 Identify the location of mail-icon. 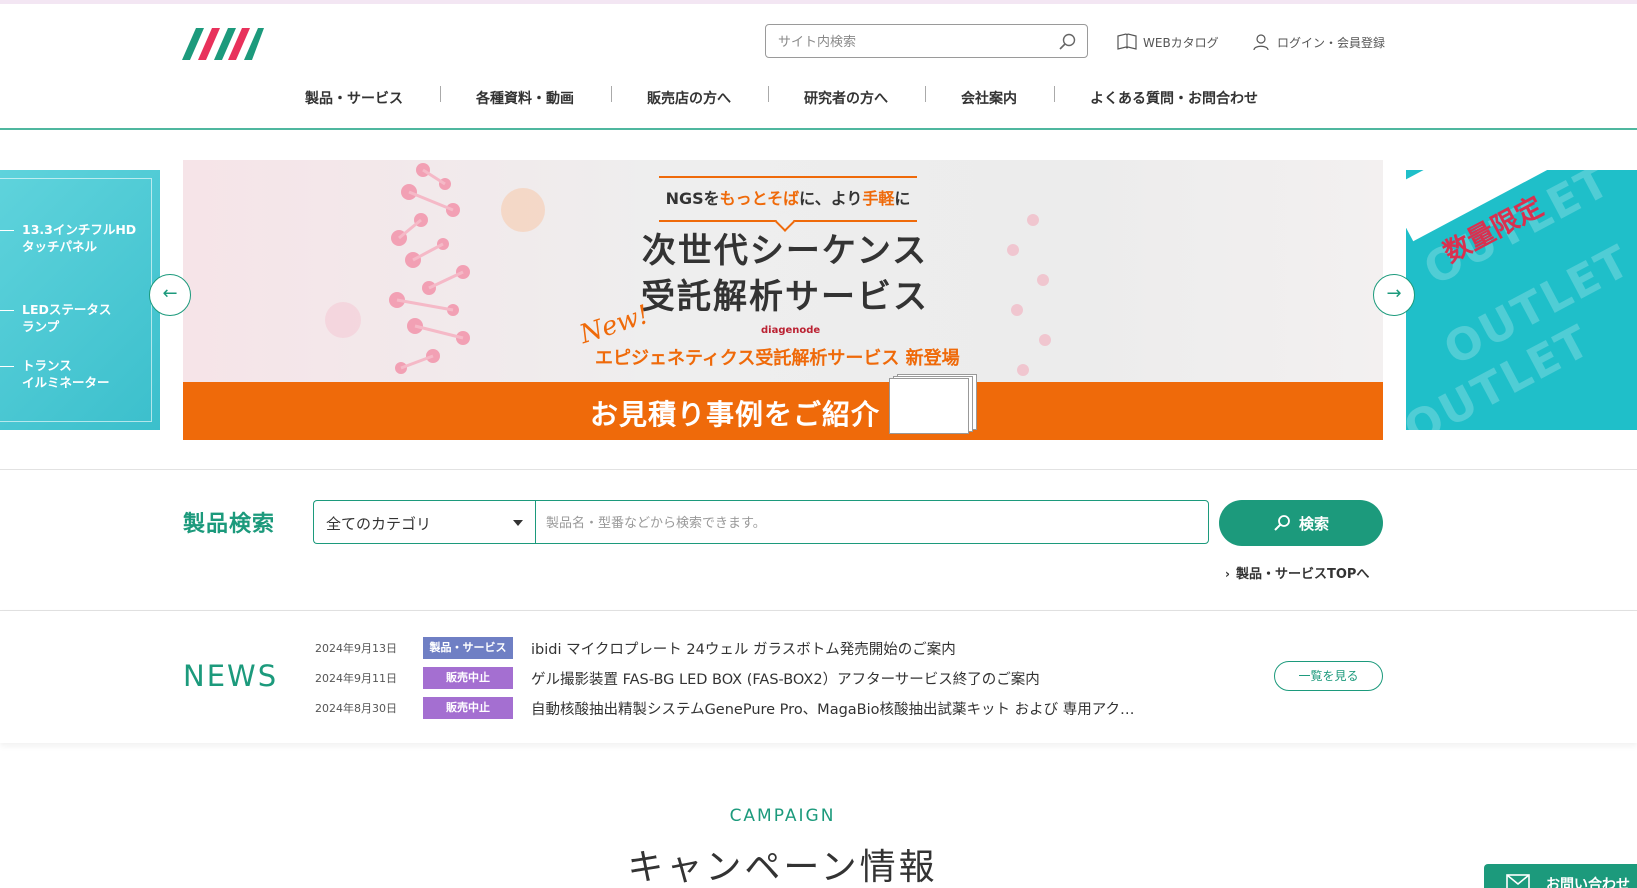
(1518, 881).